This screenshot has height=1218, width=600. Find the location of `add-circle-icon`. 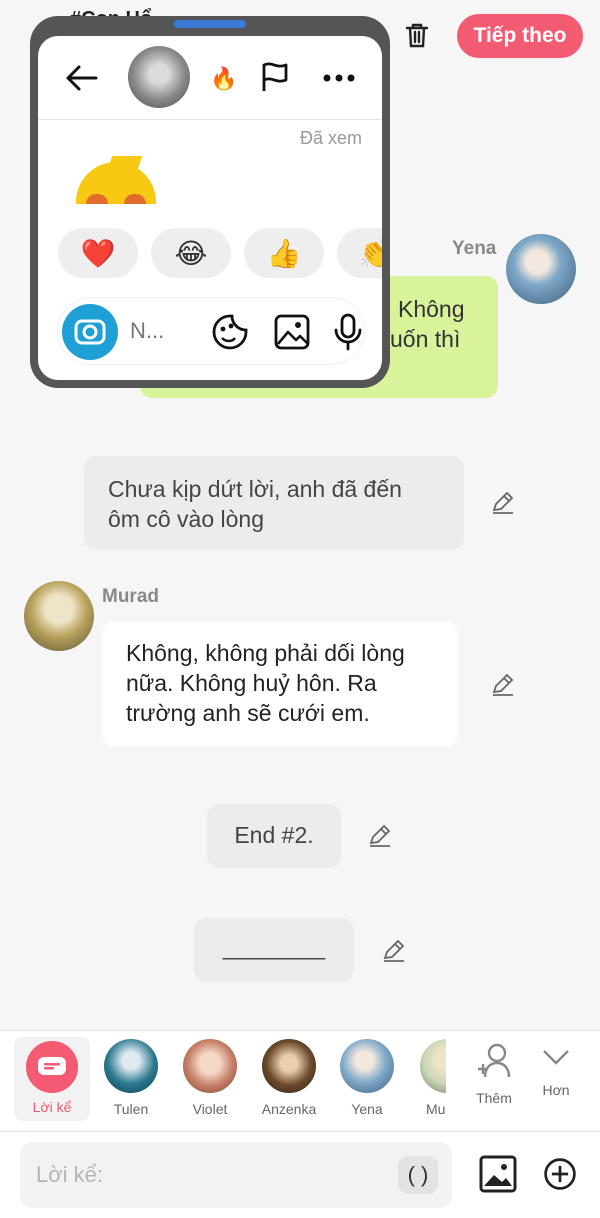

add-circle-icon is located at coordinates (560, 1174).